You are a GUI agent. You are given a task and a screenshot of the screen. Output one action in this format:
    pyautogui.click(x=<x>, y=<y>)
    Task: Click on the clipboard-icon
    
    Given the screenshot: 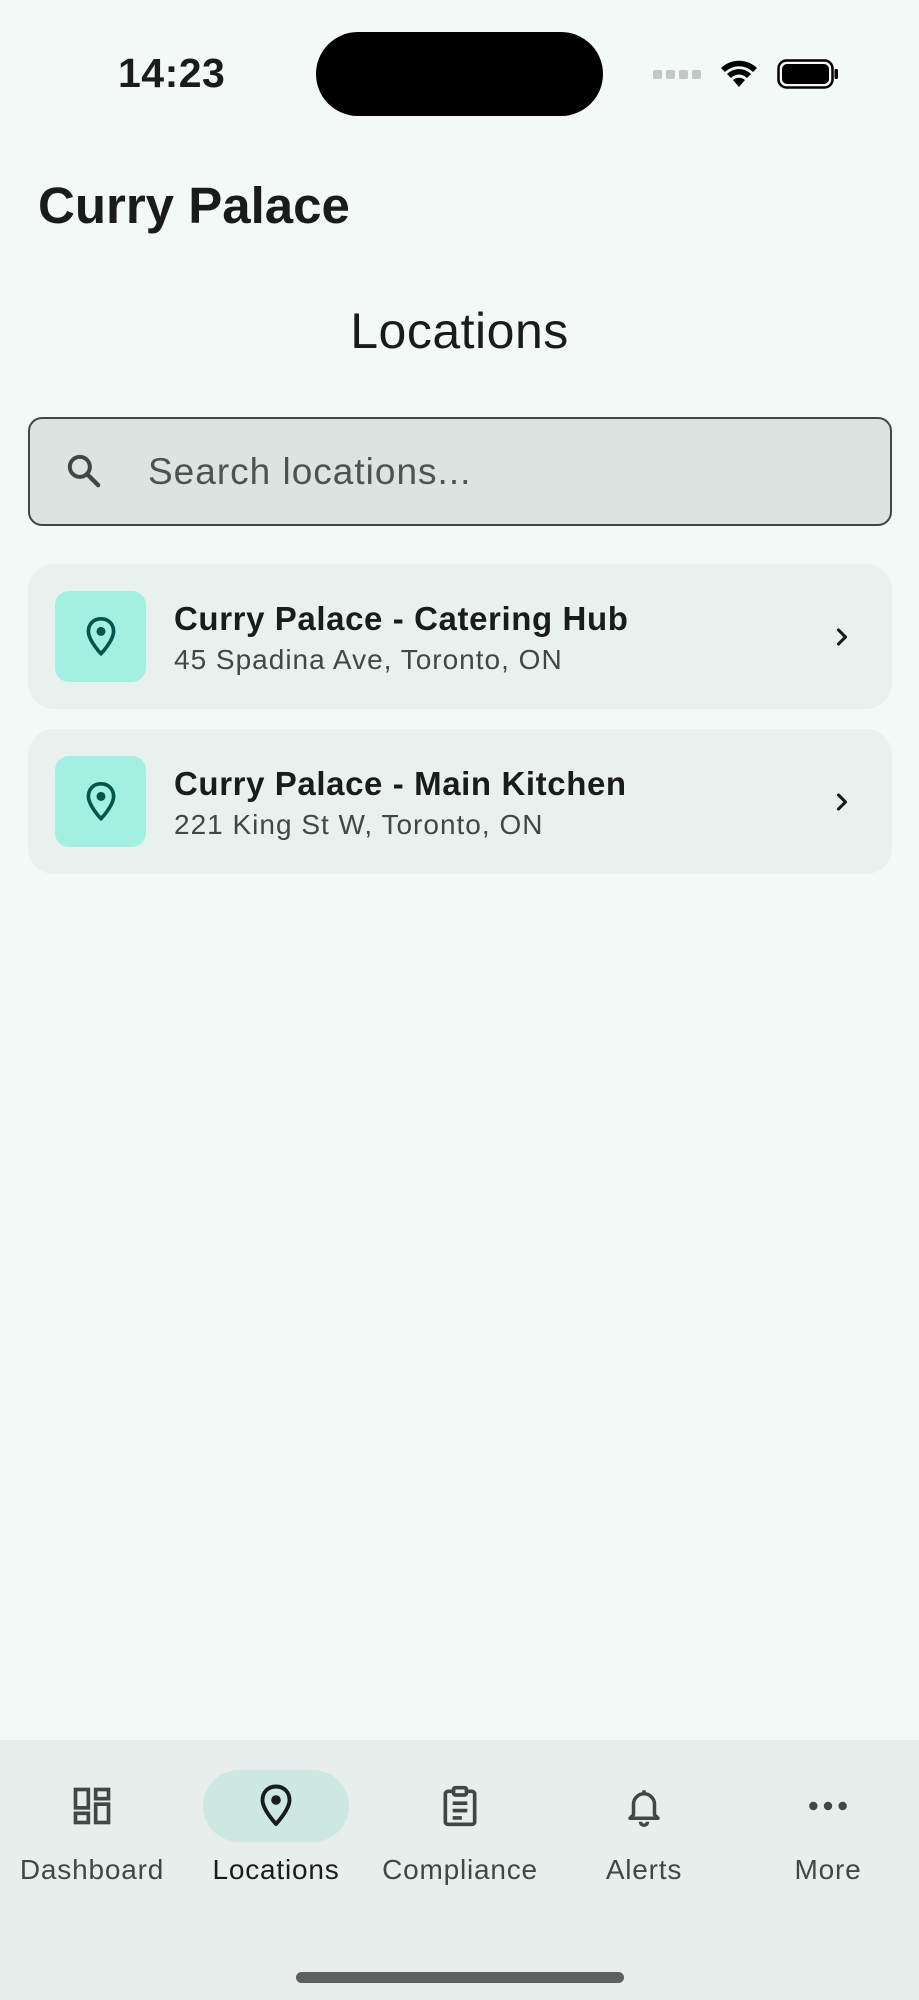 What is the action you would take?
    pyautogui.click(x=460, y=1806)
    